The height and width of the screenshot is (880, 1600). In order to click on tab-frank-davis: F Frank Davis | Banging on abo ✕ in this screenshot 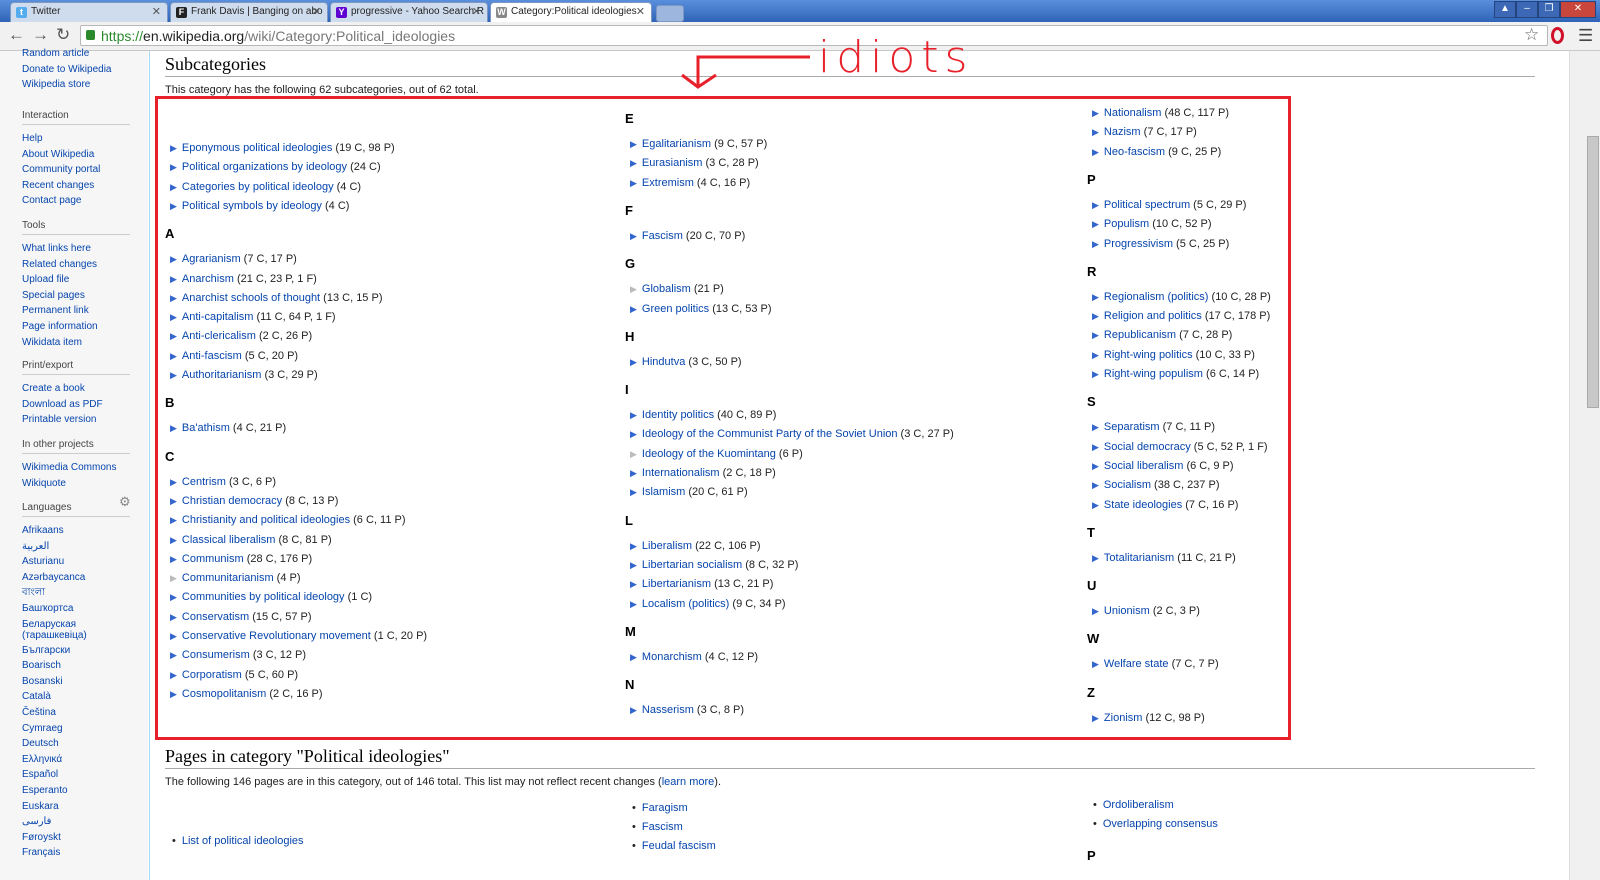, I will do `click(249, 12)`.